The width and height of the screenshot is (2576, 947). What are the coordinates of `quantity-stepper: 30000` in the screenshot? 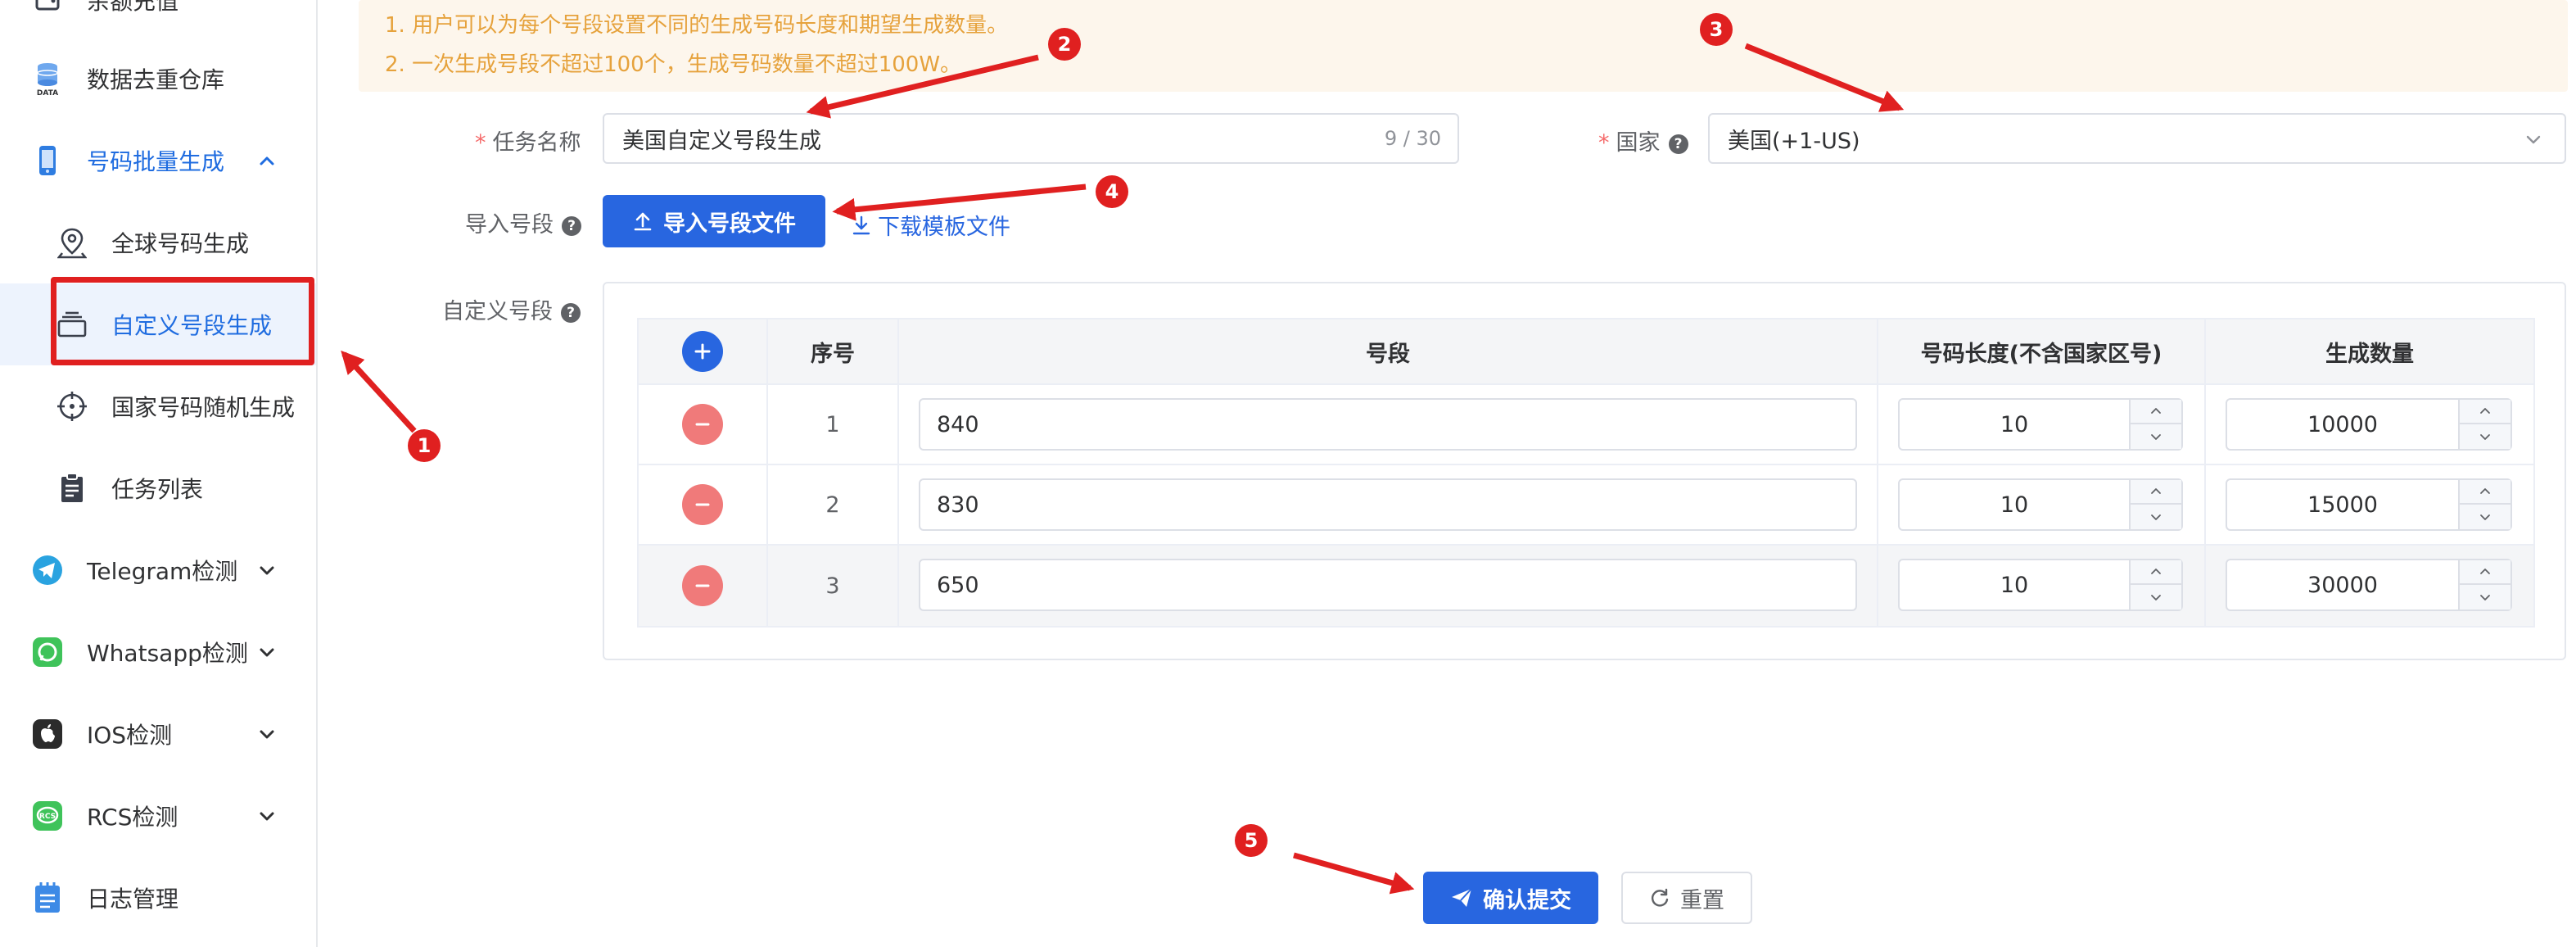 It's located at (2369, 585).